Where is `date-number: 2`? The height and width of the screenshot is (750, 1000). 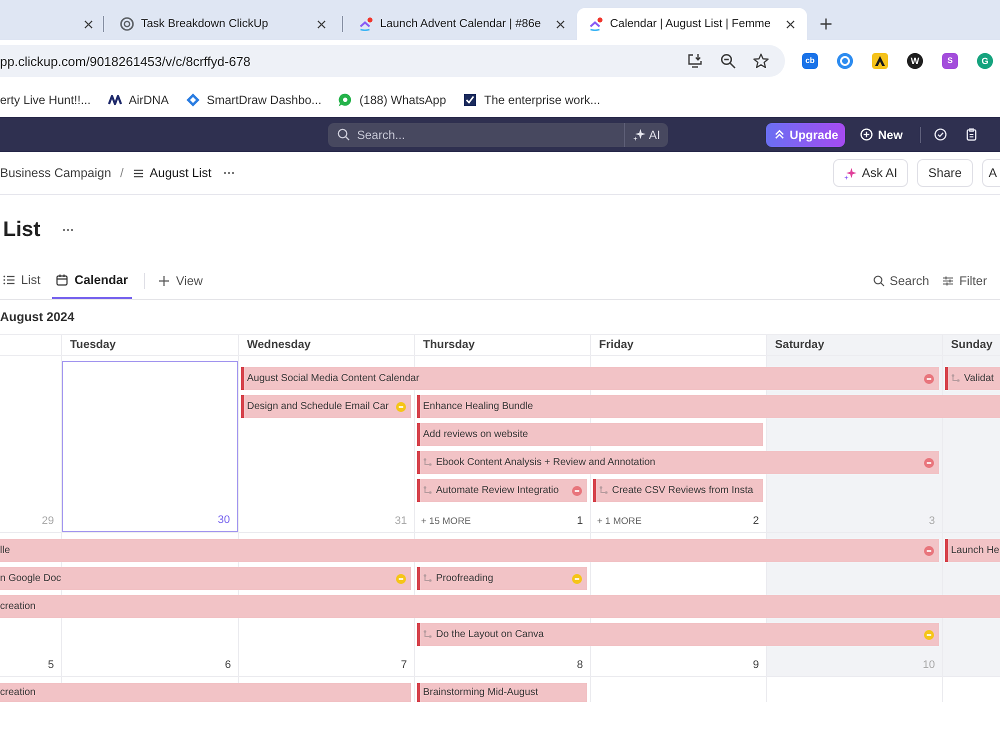
date-number: 2 is located at coordinates (755, 521).